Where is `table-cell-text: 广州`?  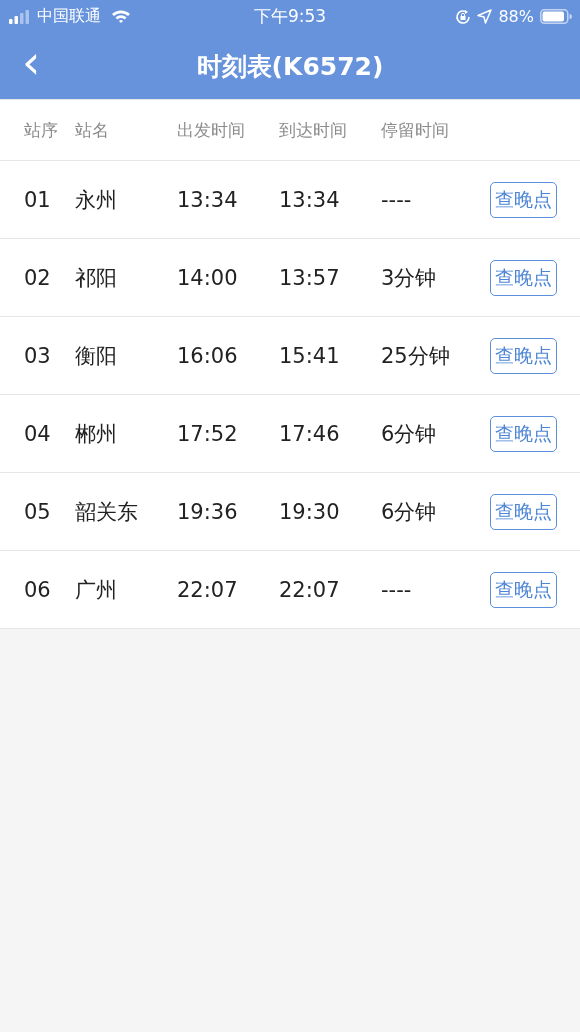 table-cell-text: 广州 is located at coordinates (96, 590).